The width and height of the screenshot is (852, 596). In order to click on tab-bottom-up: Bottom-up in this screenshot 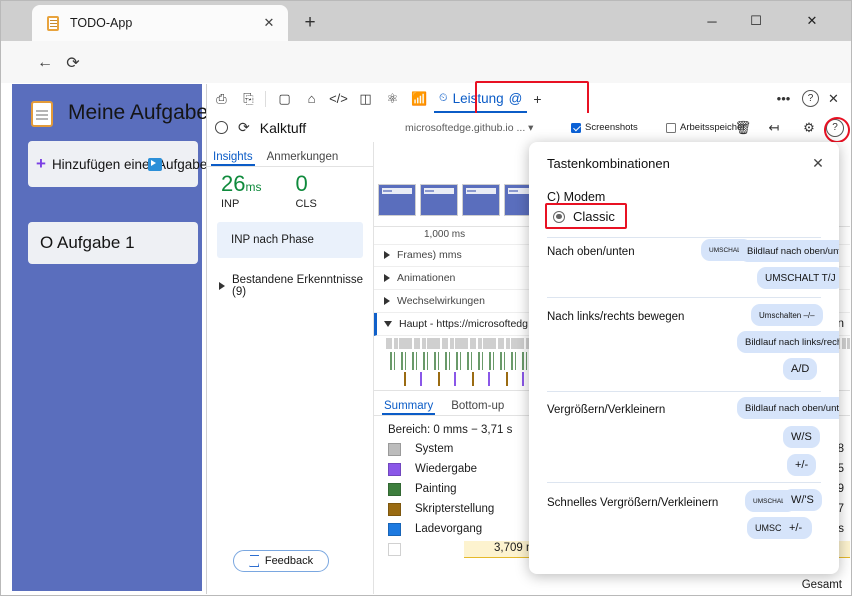, I will do `click(477, 407)`.